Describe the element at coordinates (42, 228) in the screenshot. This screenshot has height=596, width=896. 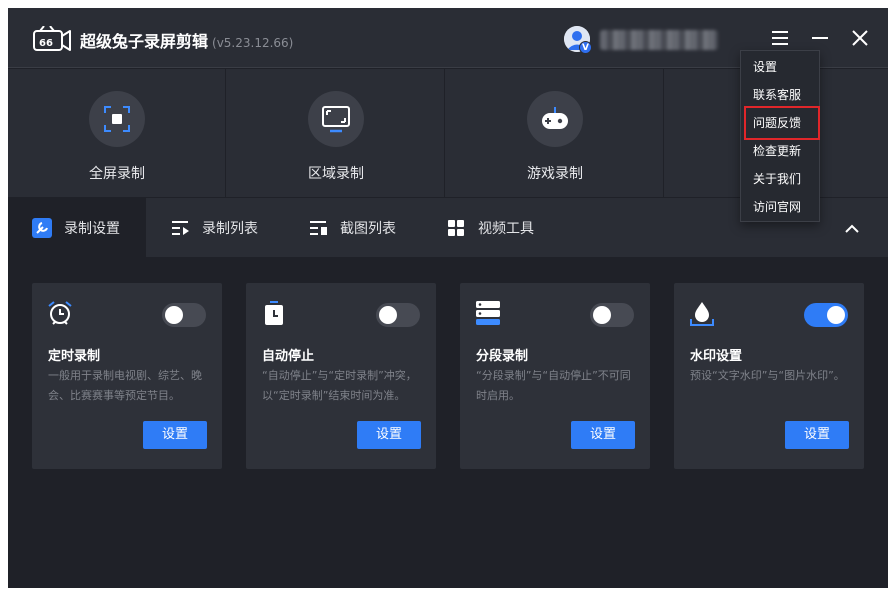
I see `wrench-icon` at that location.